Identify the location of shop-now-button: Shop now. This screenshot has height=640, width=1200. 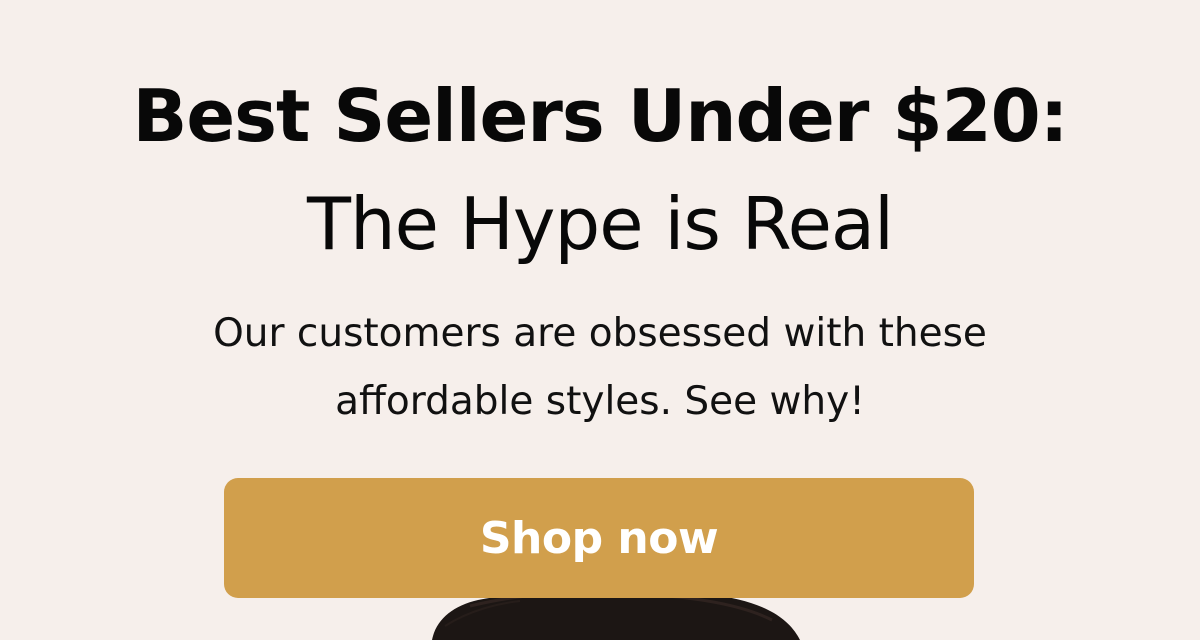
(599, 538).